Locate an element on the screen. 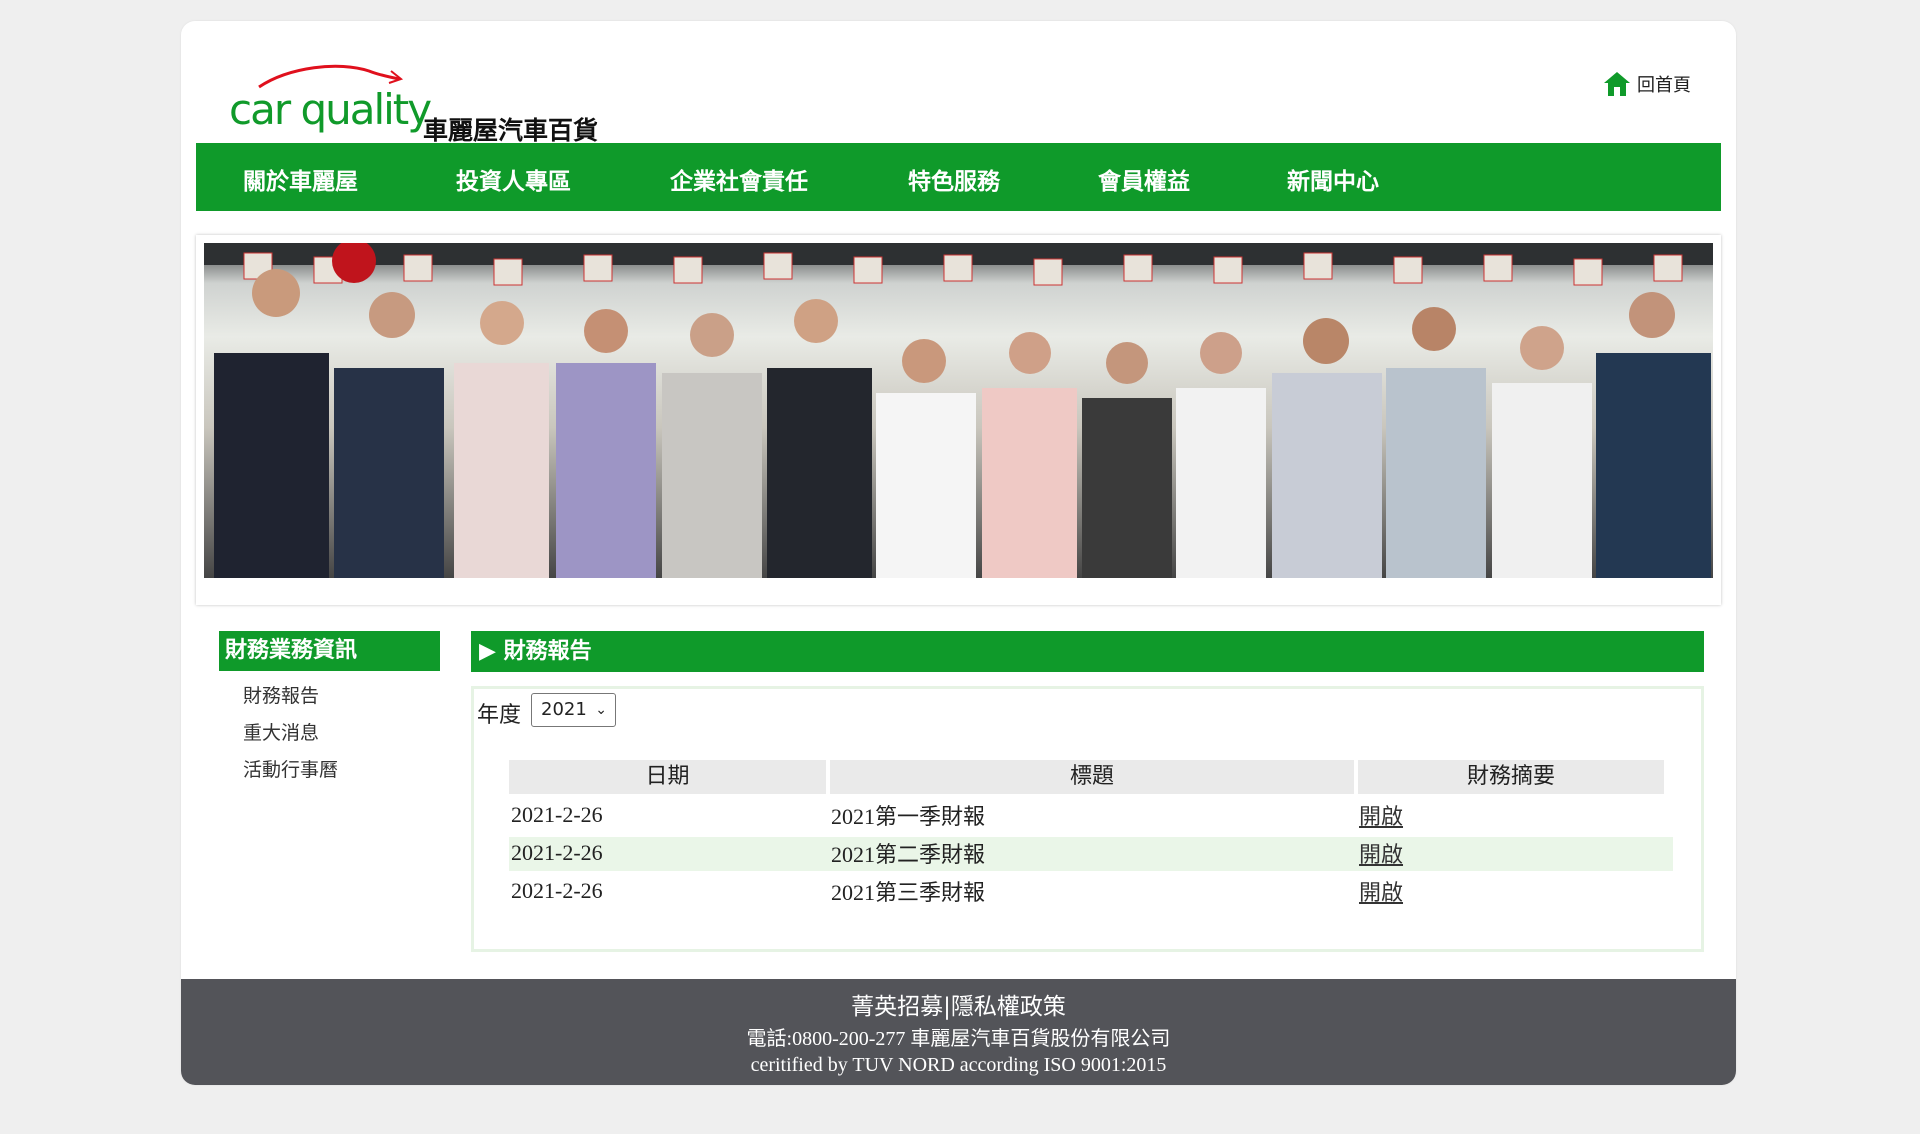 The image size is (1920, 1134). privacy-policy-link: 隱私權政策 is located at coordinates (1008, 1007).